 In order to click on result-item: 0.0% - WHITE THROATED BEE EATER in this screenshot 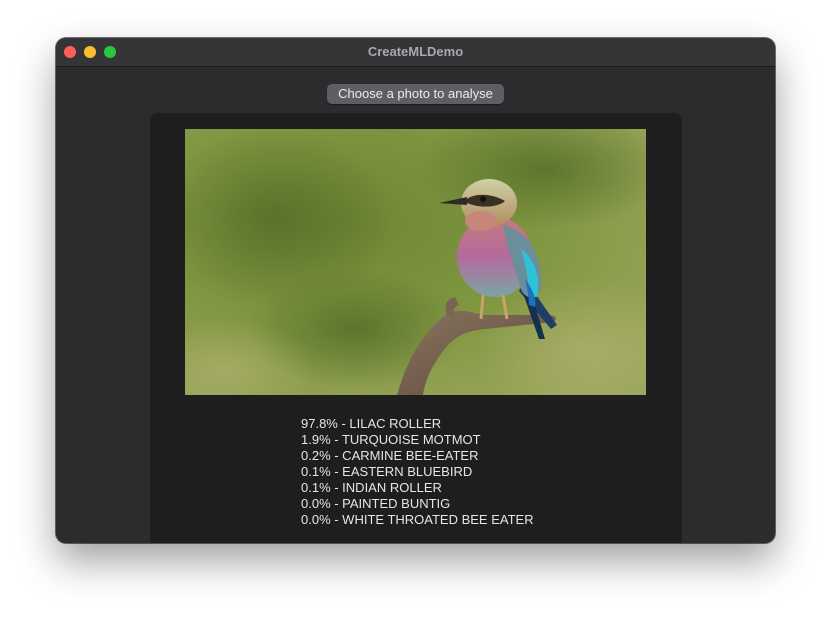, I will do `click(417, 519)`.